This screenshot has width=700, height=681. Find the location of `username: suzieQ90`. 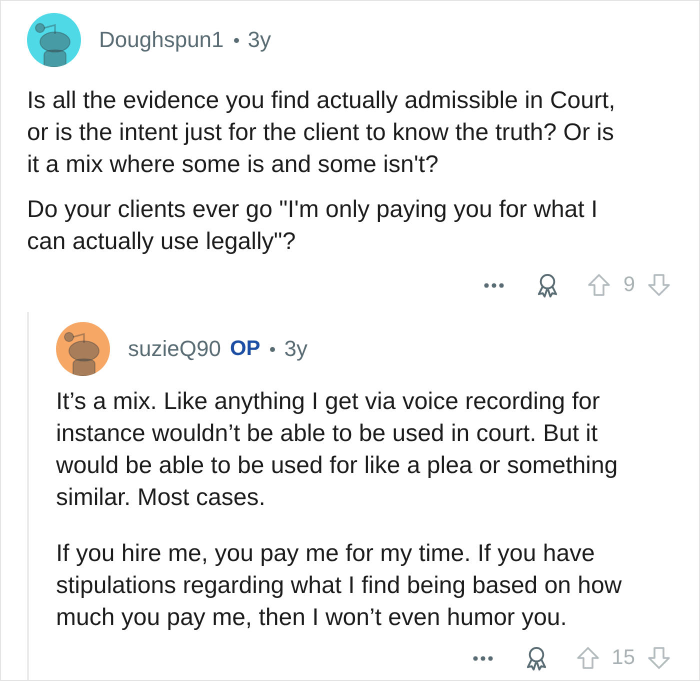

username: suzieQ90 is located at coordinates (174, 349).